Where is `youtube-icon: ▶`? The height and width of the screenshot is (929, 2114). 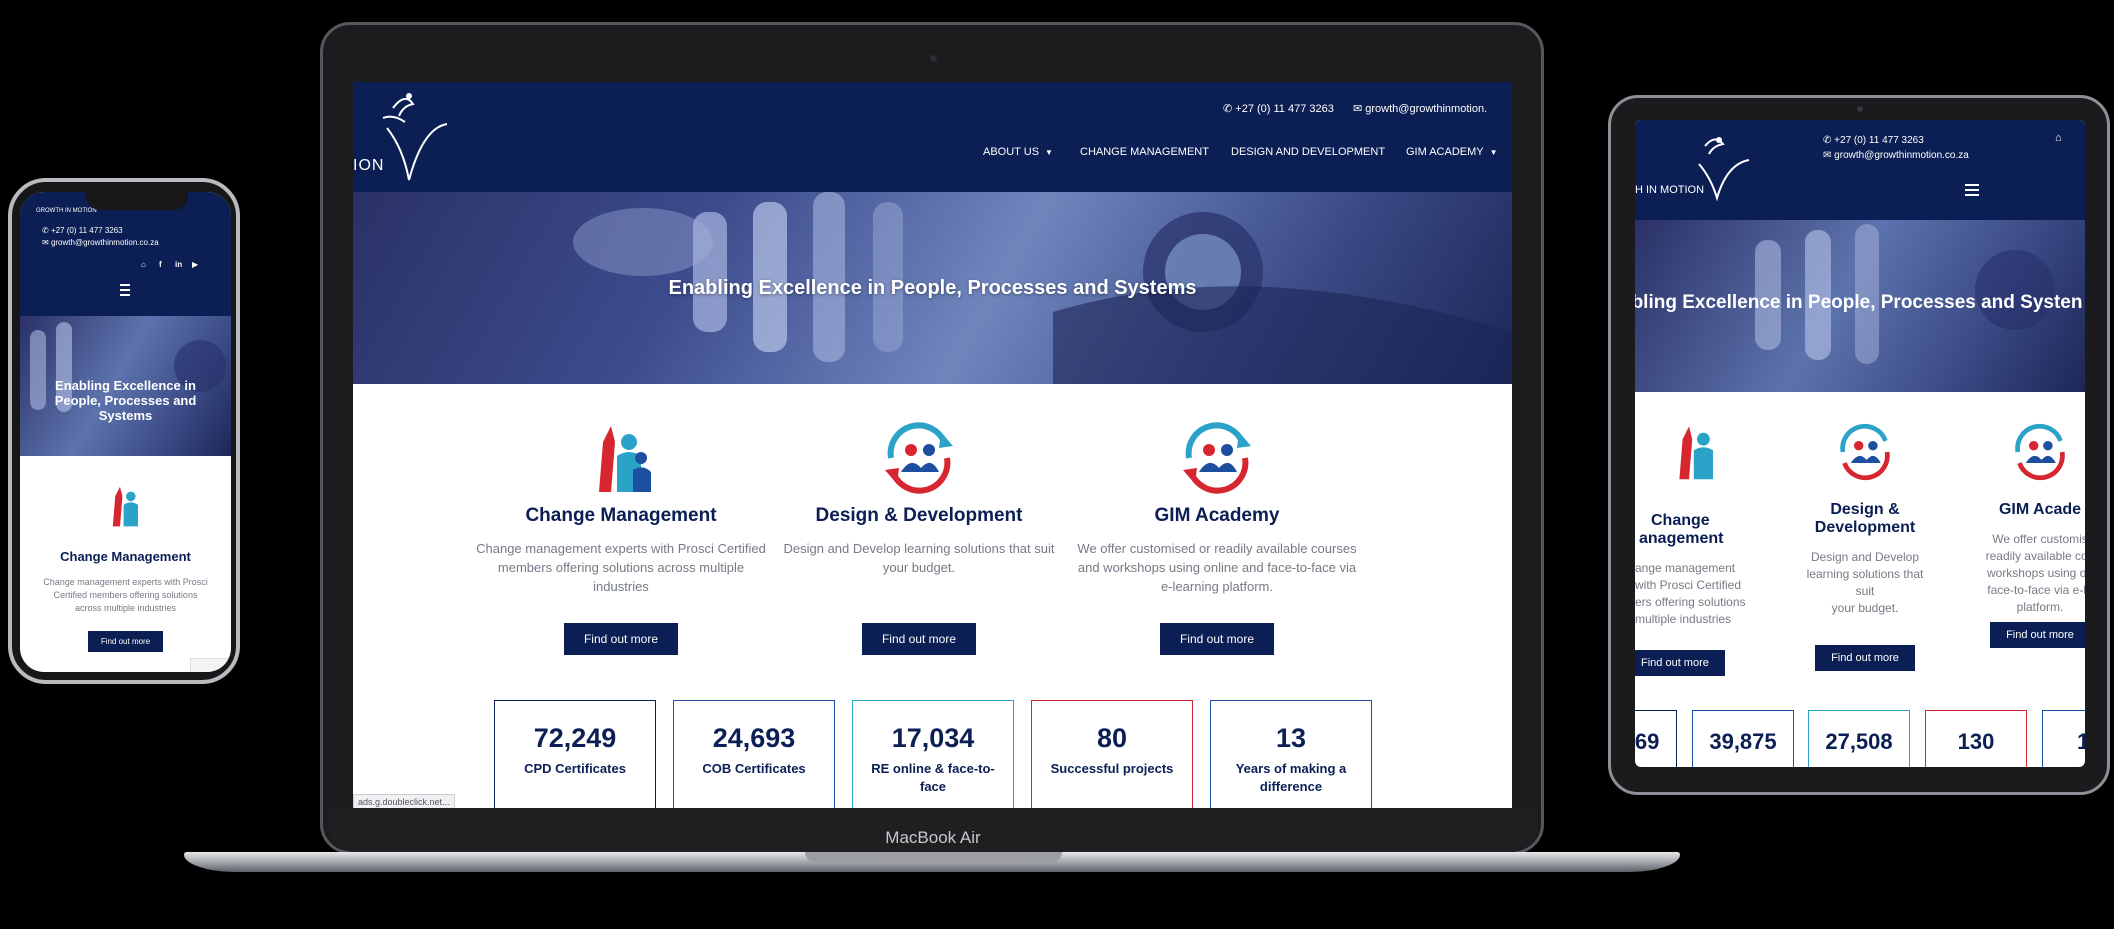 youtube-icon: ▶ is located at coordinates (195, 264).